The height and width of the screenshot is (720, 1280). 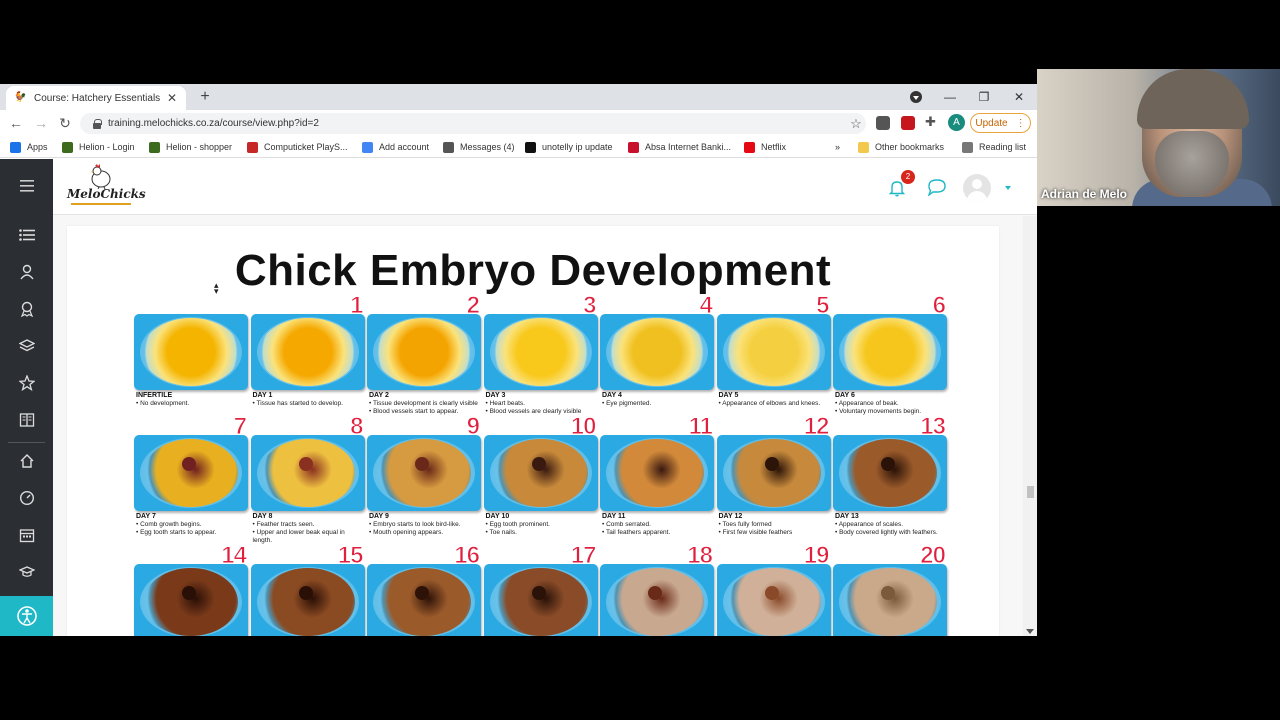 I want to click on user-avatar, so click(x=977, y=188).